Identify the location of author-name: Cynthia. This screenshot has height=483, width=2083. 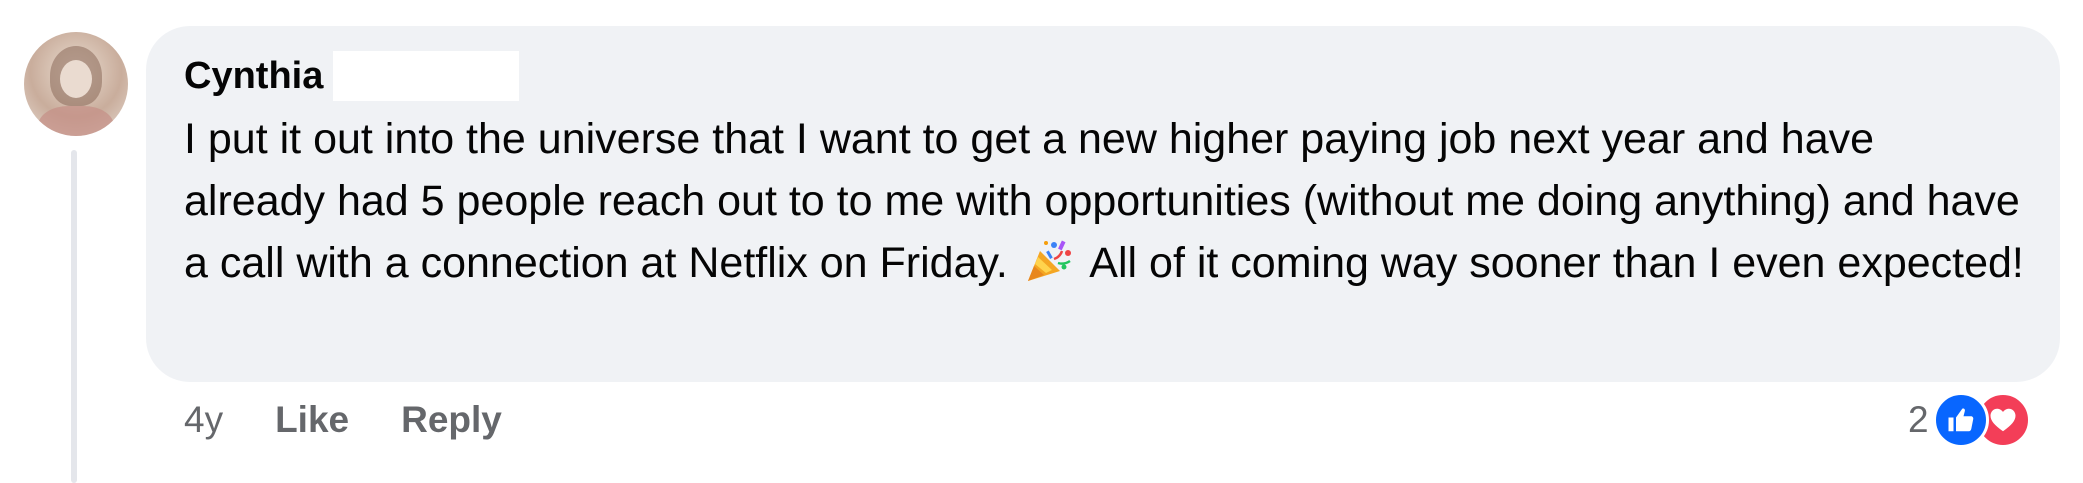
(253, 76).